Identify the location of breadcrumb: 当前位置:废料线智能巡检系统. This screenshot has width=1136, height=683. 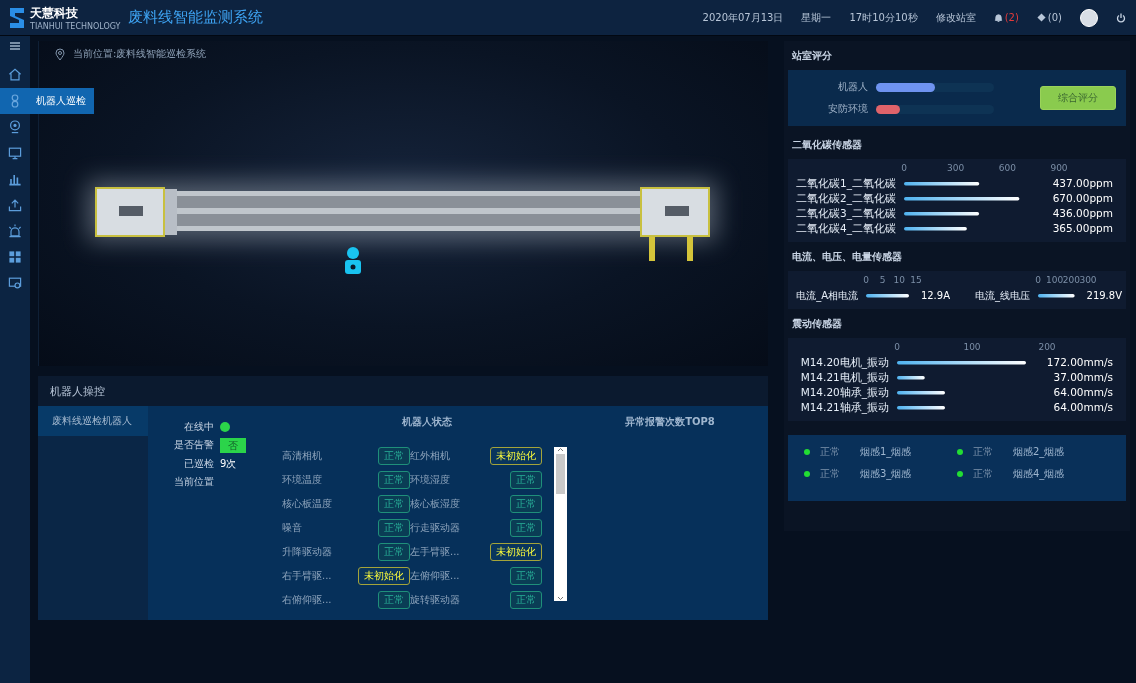
(140, 54).